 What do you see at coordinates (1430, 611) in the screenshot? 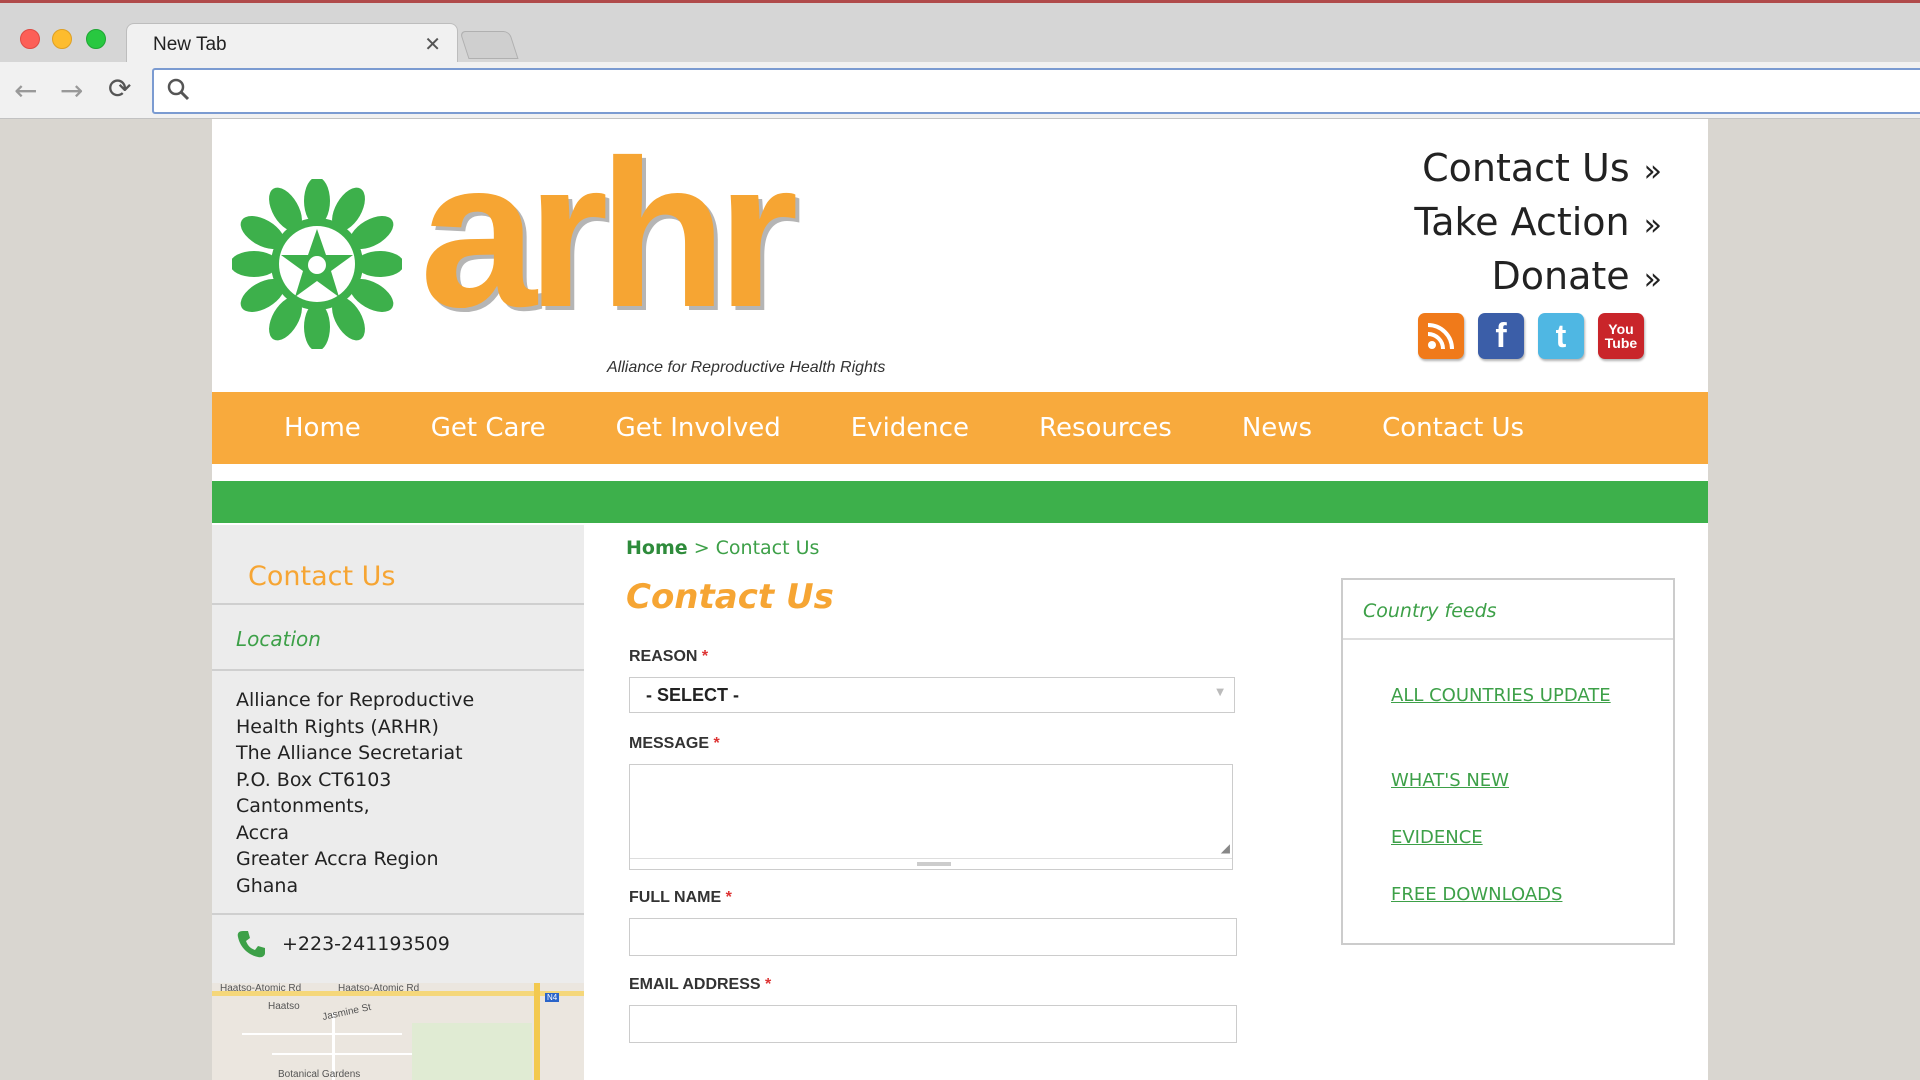
I see `country-feeds-title: Country feeds` at bounding box center [1430, 611].